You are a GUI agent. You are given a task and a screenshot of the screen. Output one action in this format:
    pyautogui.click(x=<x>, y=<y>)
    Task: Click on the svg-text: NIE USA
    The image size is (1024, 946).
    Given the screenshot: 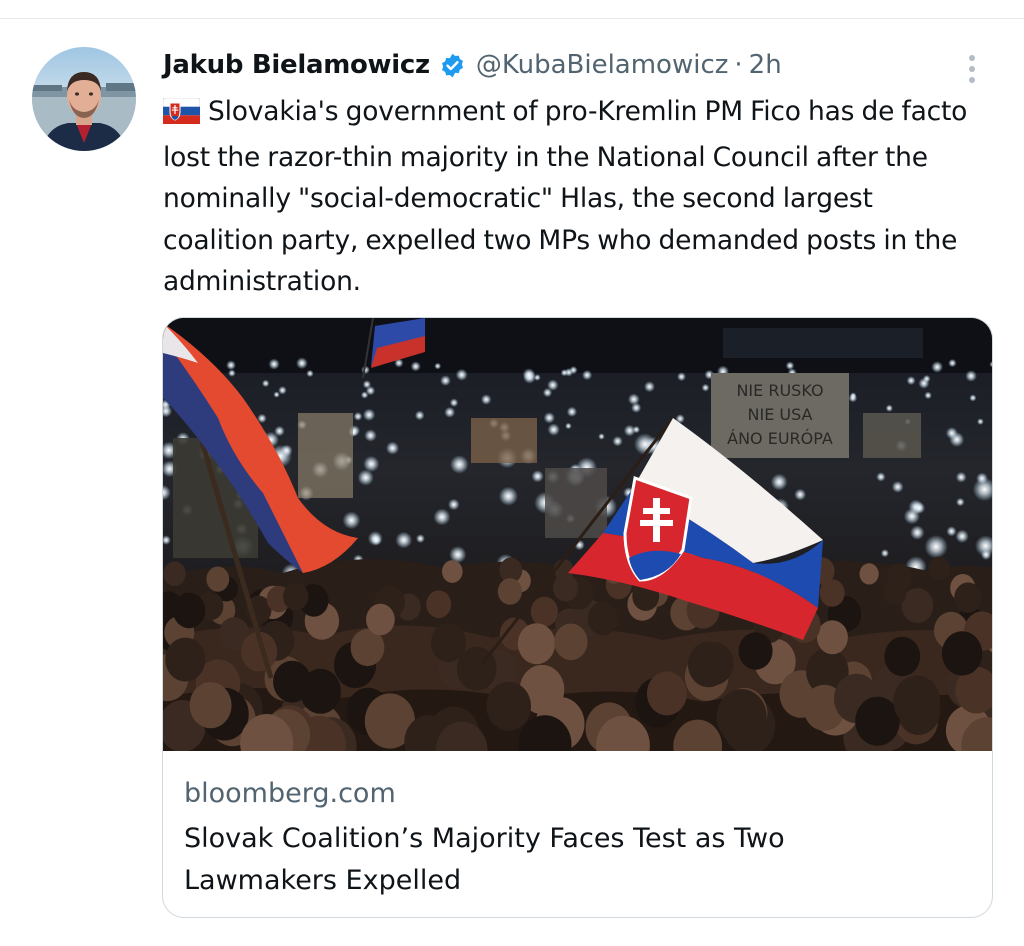 What is the action you would take?
    pyautogui.click(x=780, y=414)
    